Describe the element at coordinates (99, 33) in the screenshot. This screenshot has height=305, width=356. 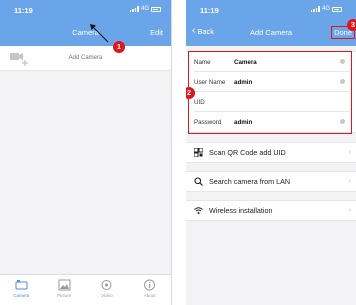
I see `pointer-arrow-icon` at that location.